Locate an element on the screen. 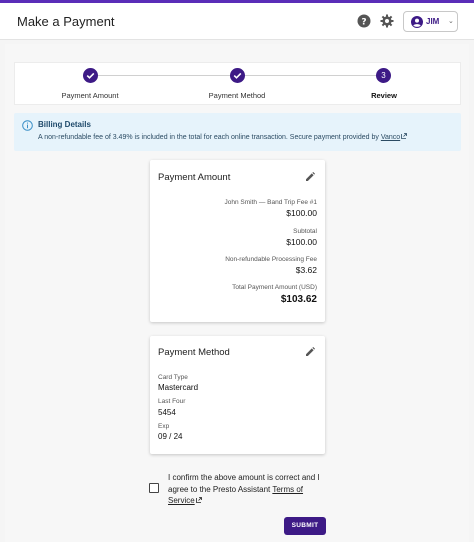 The height and width of the screenshot is (542, 474). step-3-label: Review is located at coordinates (384, 95).